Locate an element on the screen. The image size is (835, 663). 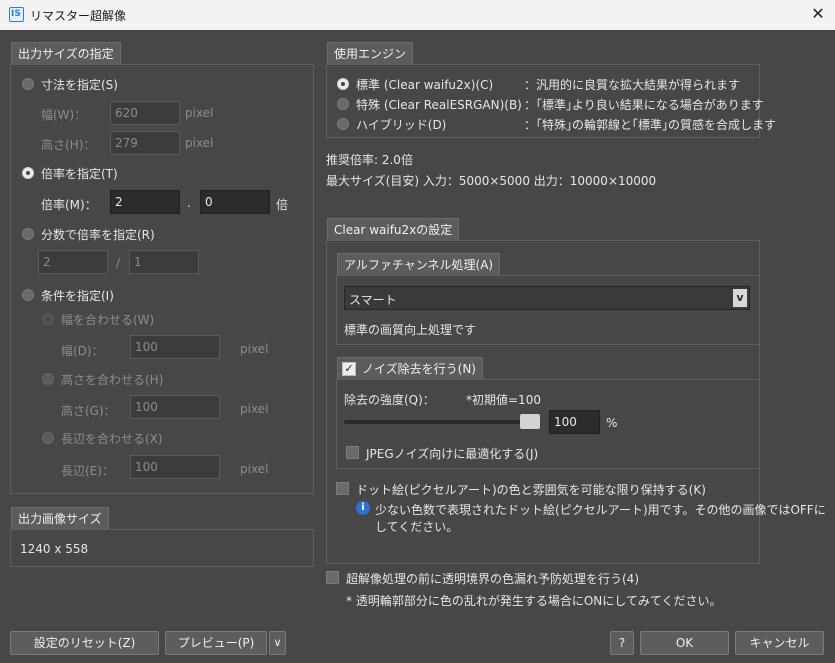
jpeg-label: JPEGノイズ向けに最適化する(J) is located at coordinates (452, 454).